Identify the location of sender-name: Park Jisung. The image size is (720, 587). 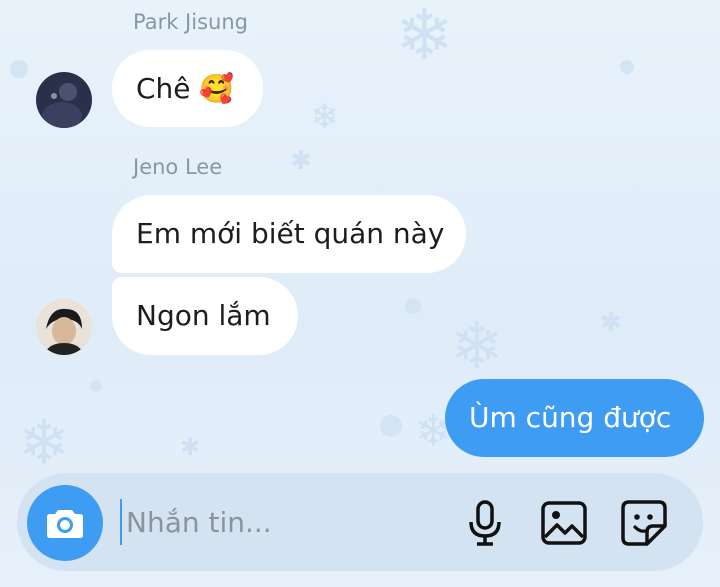
(190, 22).